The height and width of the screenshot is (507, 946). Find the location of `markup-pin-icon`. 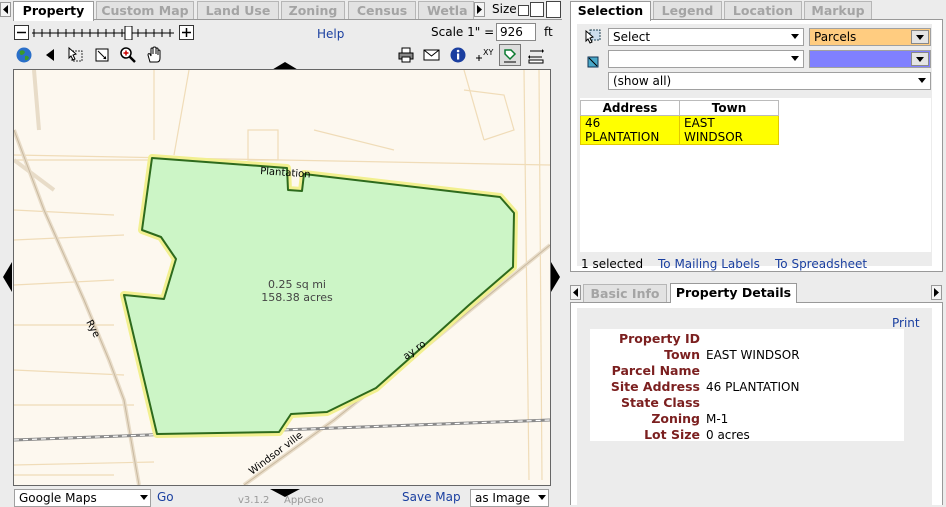

markup-pin-icon is located at coordinates (510, 55).